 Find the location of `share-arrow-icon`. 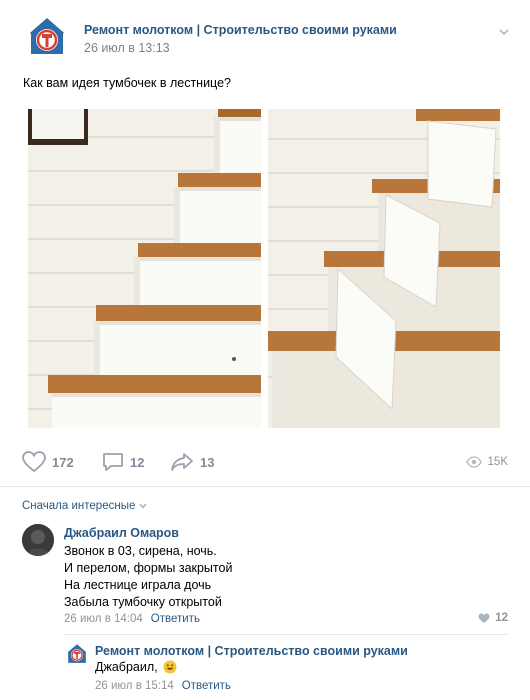

share-arrow-icon is located at coordinates (182, 462).